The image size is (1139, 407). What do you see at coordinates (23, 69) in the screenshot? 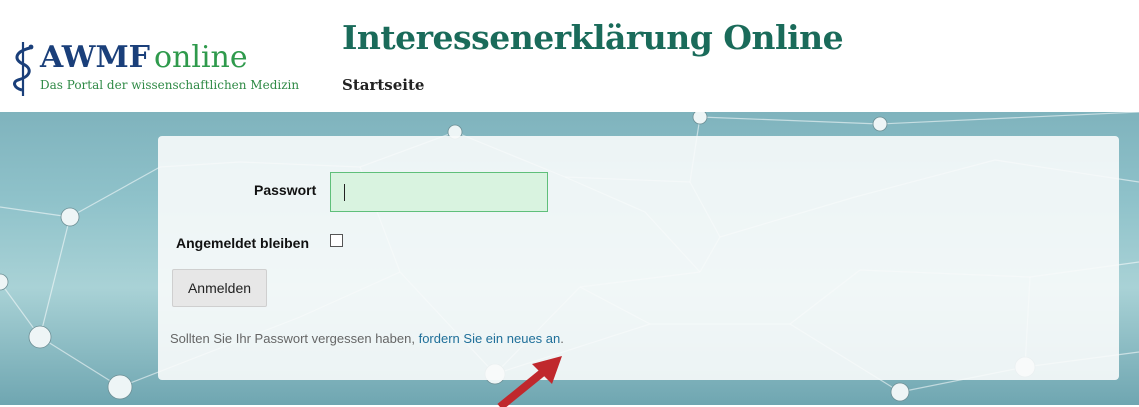
I see `caduceus-icon` at bounding box center [23, 69].